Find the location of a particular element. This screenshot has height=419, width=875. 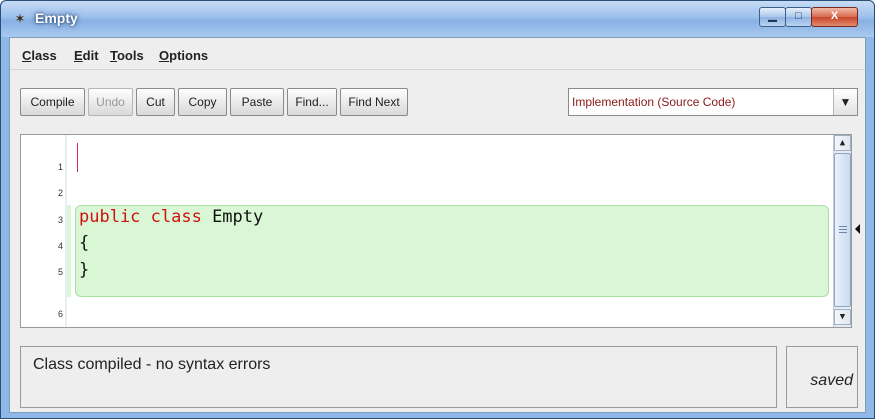

text-caret is located at coordinates (77, 157).